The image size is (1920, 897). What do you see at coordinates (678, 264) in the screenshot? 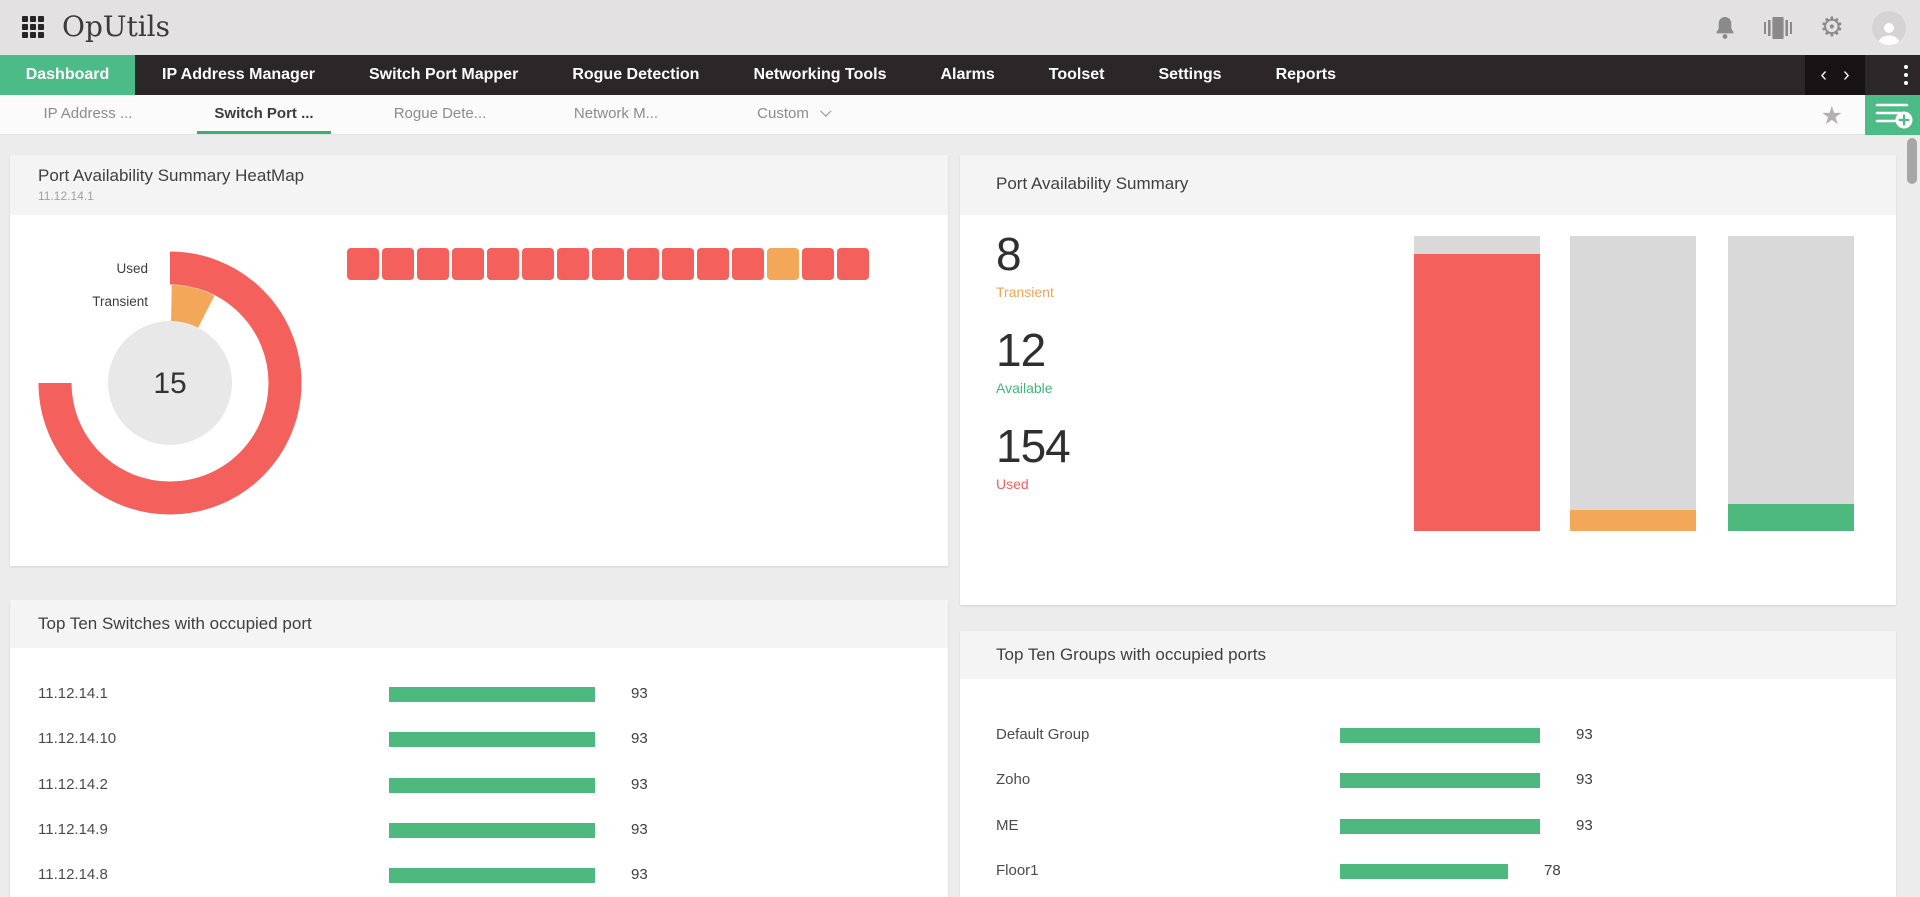
I see `heatmap-cell-10-used` at bounding box center [678, 264].